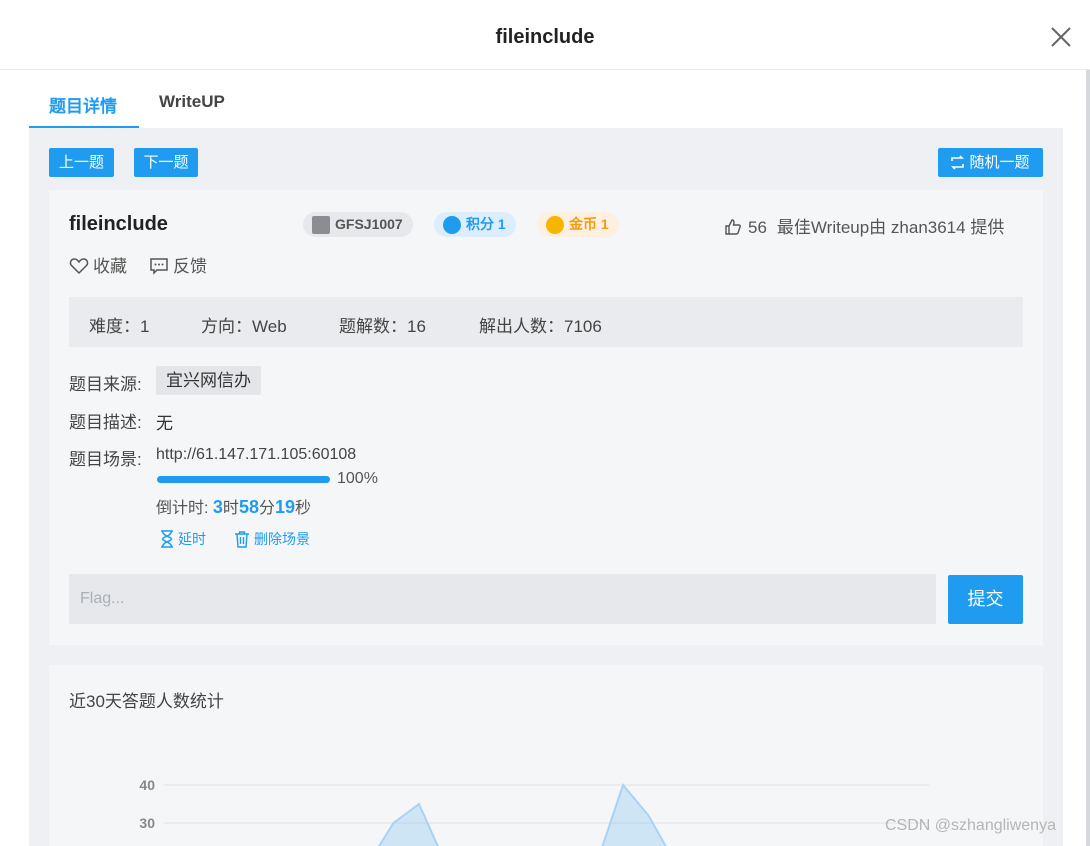 The image size is (1090, 846). What do you see at coordinates (184, 508) in the screenshot?
I see `countdown-prefix: 倒计时:` at bounding box center [184, 508].